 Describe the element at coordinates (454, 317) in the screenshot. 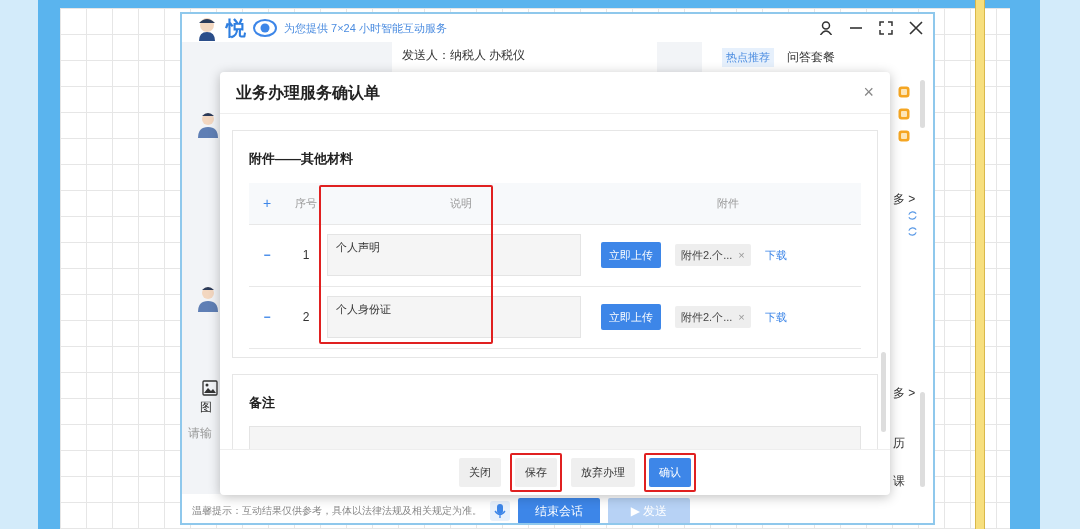

I see `description-field: 个人身份证` at that location.